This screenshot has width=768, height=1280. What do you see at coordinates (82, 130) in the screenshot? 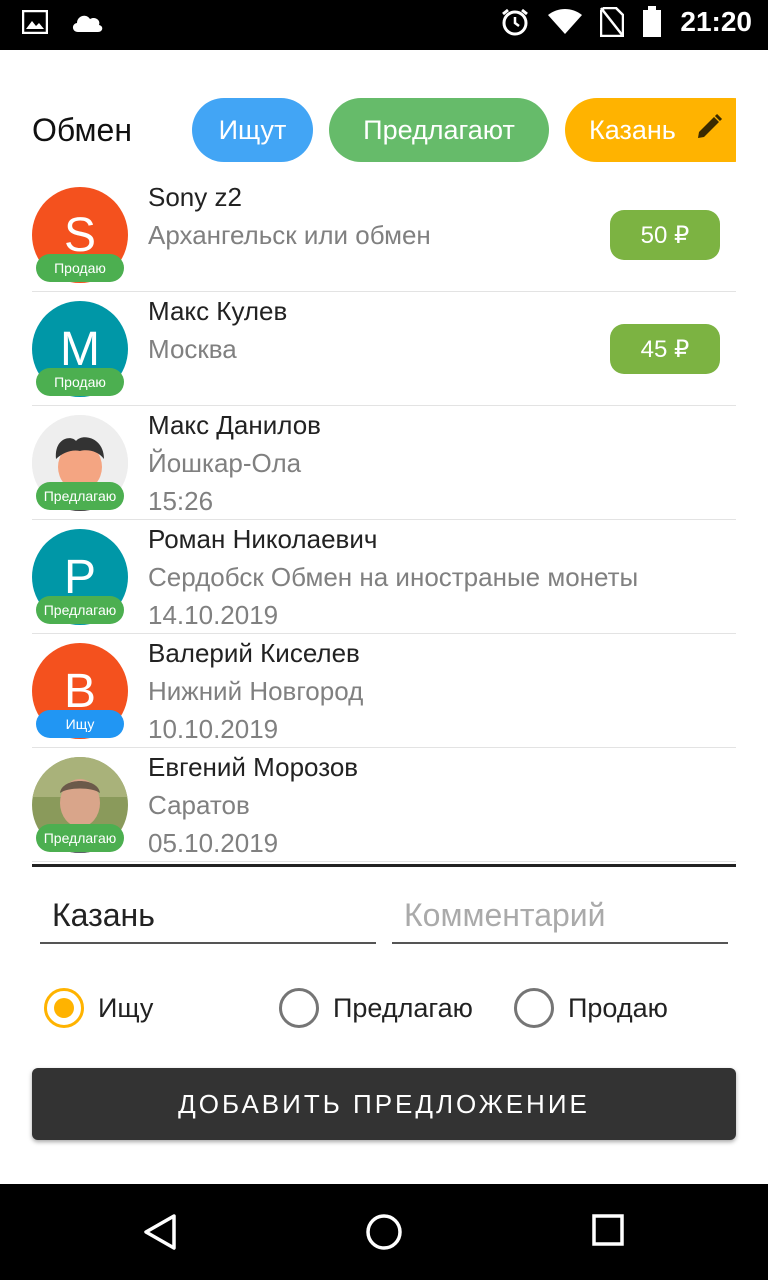
I see `page-title: Обмен` at bounding box center [82, 130].